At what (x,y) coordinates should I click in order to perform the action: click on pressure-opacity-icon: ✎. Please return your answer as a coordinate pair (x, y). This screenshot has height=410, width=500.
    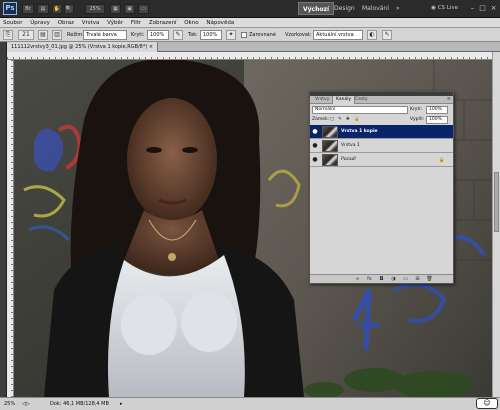
    Looking at the image, I should click on (178, 35).